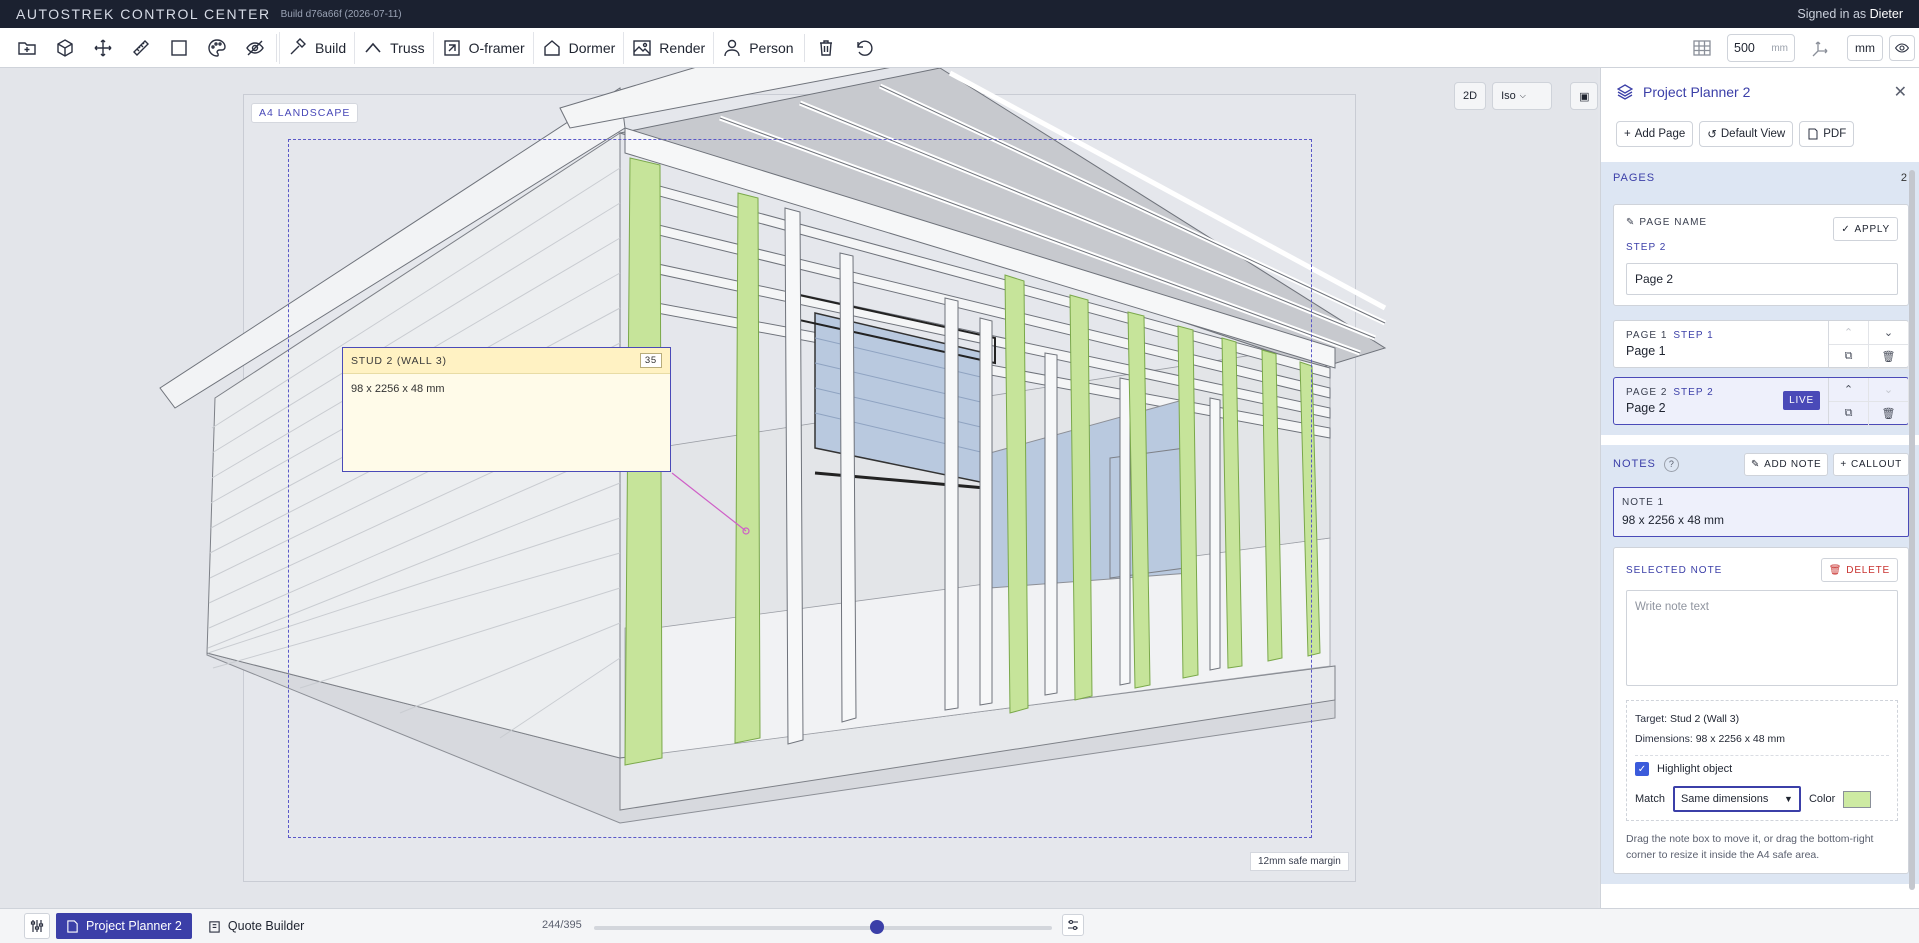 The width and height of the screenshot is (1919, 943). What do you see at coordinates (1859, 570) in the screenshot?
I see `delete-note-button: 🗑 DELETE` at bounding box center [1859, 570].